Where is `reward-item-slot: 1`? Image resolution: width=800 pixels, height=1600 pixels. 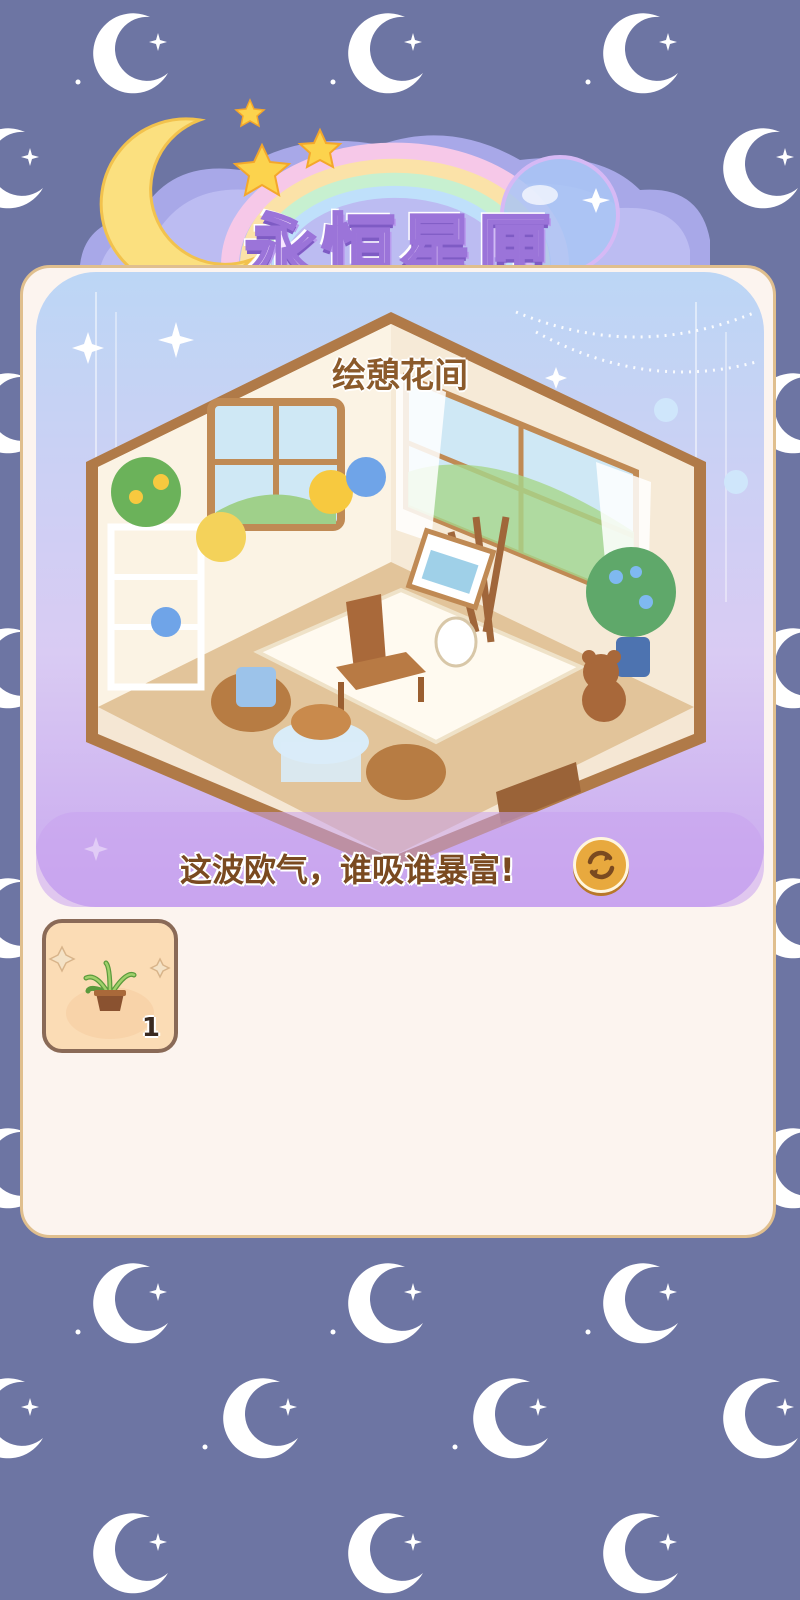
reward-item-slot: 1 is located at coordinates (110, 986).